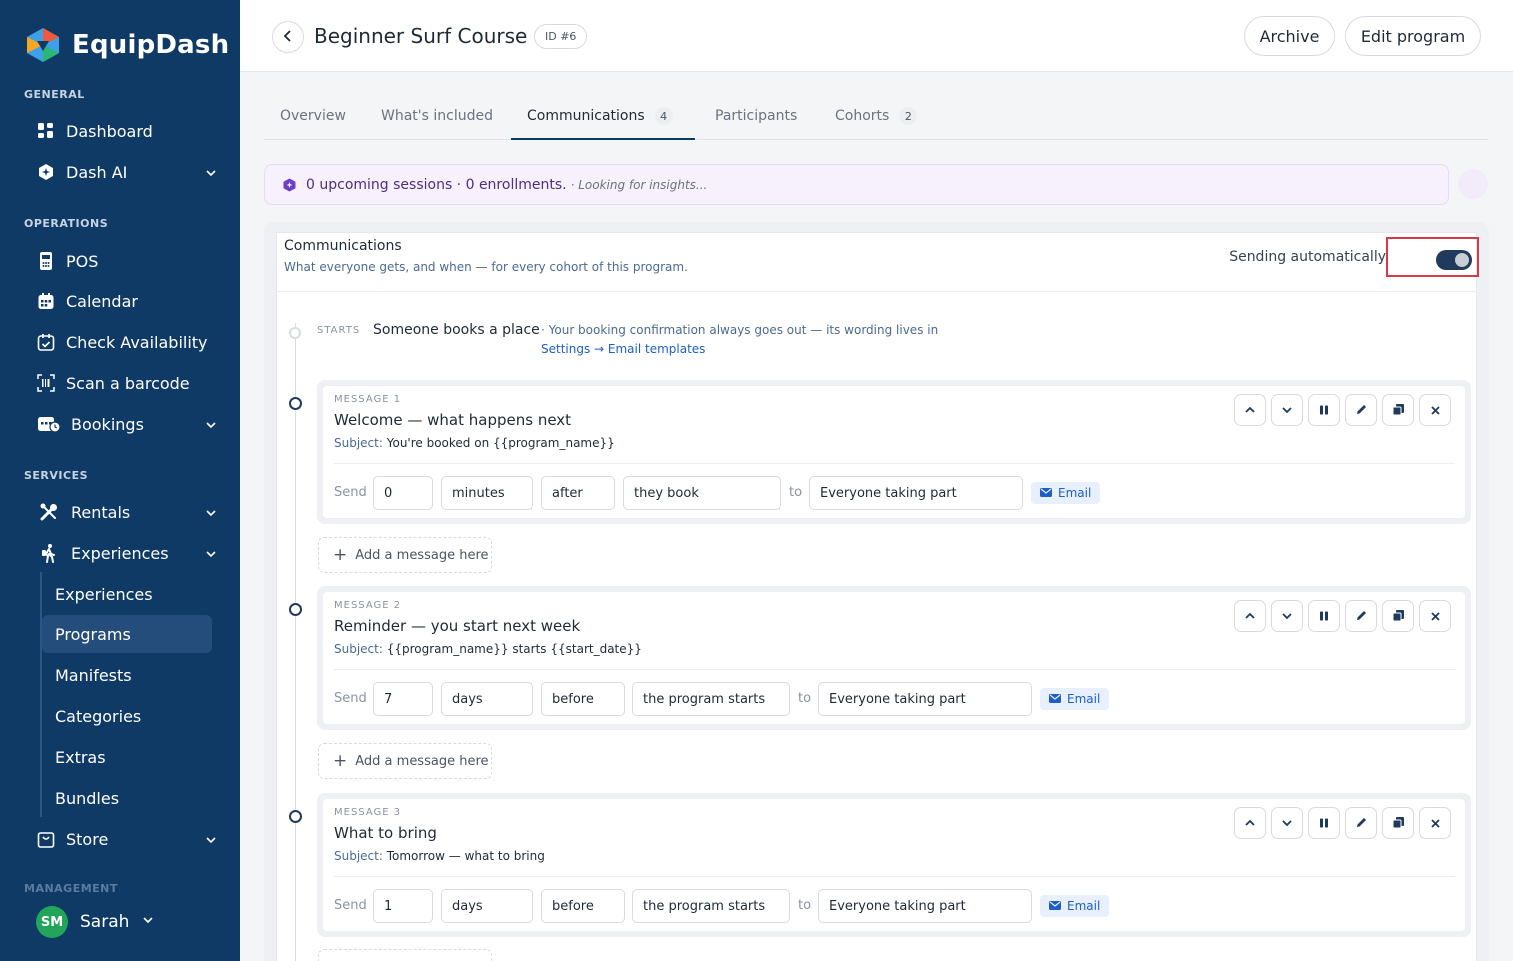 The width and height of the screenshot is (1513, 961). I want to click on chevron-down-icon, so click(211, 839).